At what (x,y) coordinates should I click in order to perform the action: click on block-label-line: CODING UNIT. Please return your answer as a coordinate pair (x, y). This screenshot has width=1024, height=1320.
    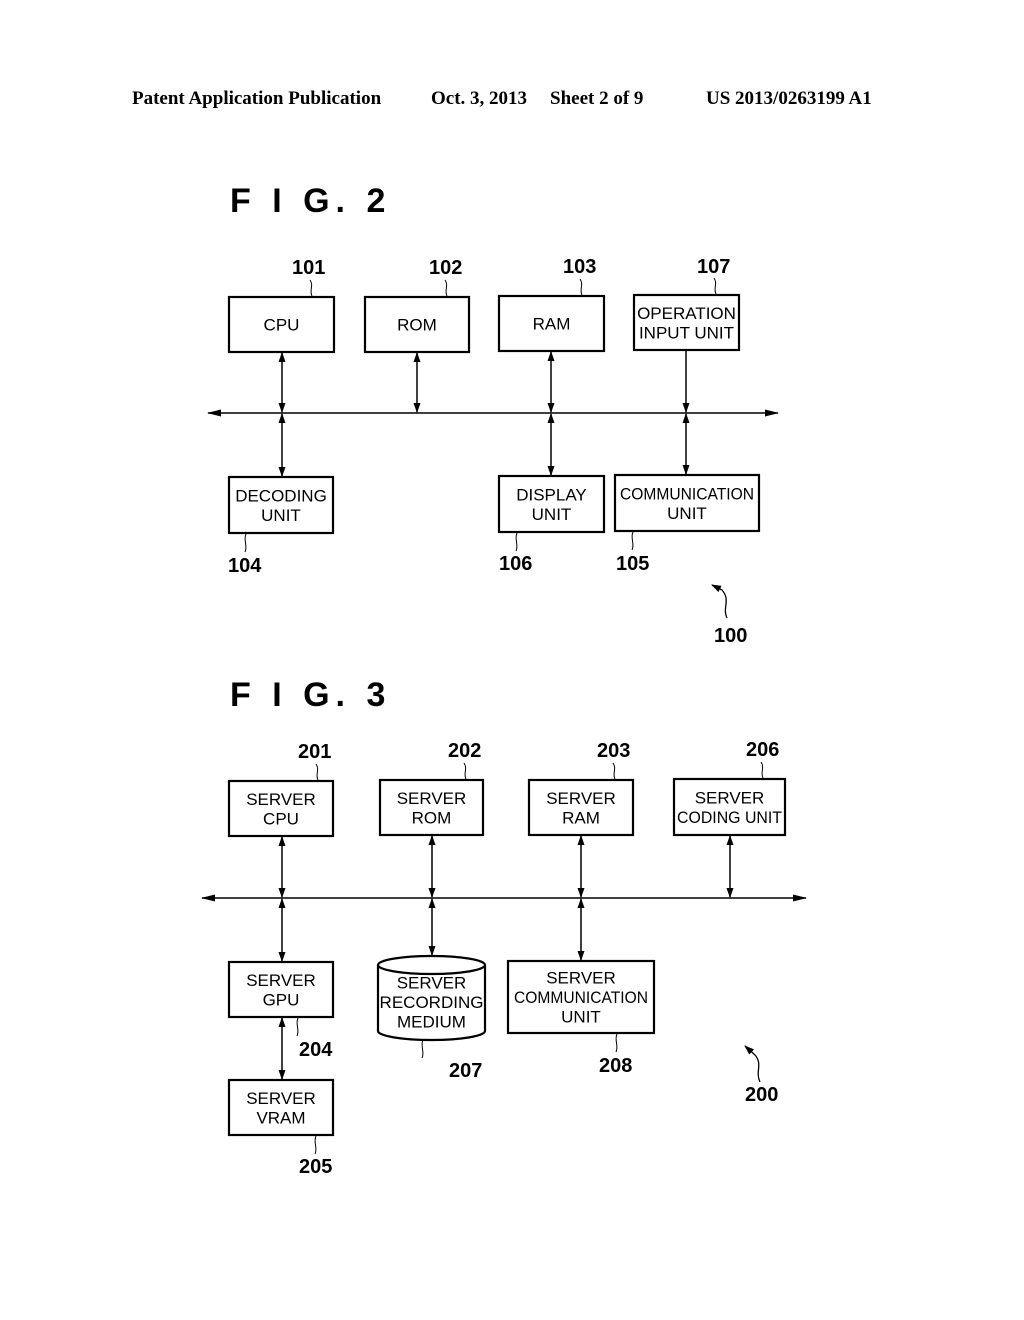
    Looking at the image, I should click on (729, 817).